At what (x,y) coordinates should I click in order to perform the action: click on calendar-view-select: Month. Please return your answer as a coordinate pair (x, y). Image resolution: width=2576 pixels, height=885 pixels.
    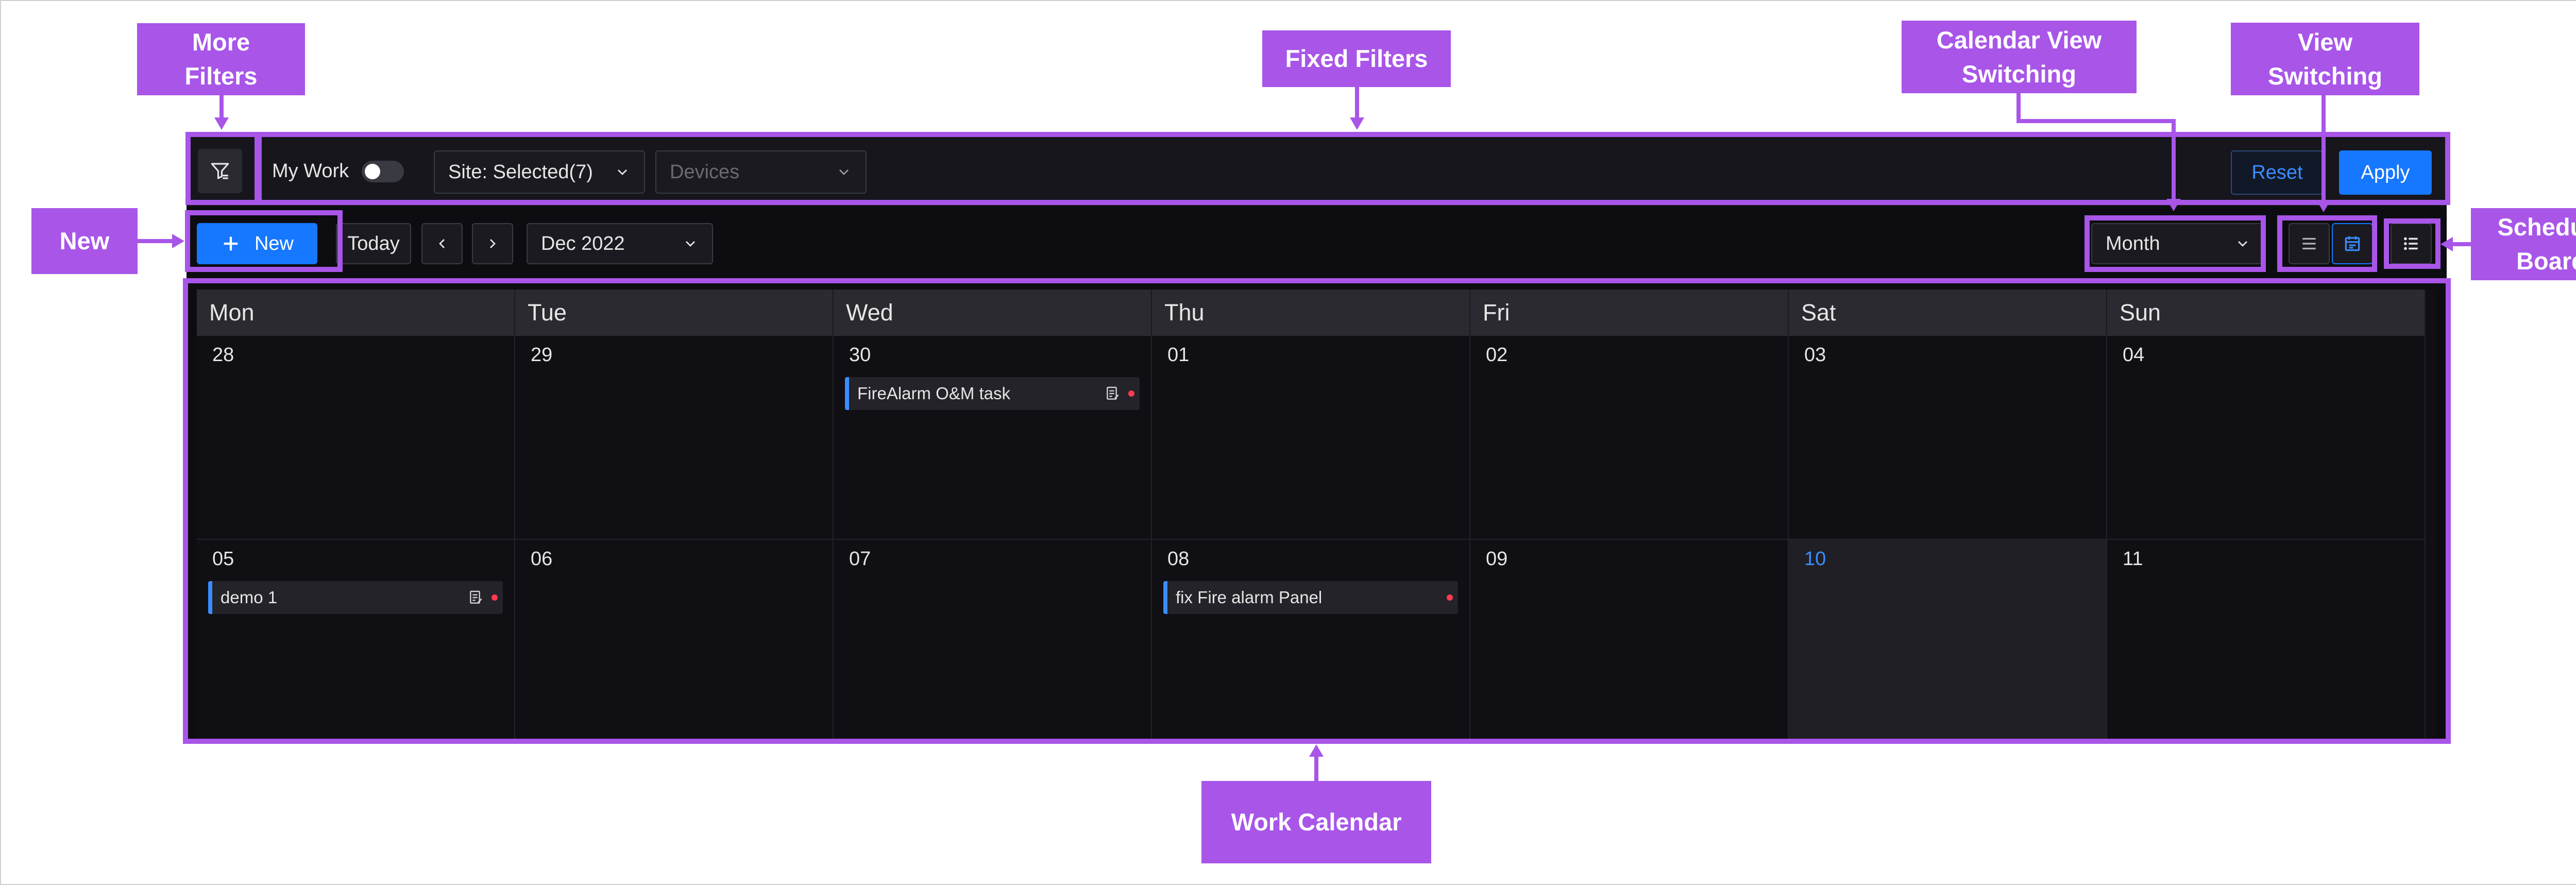
    Looking at the image, I should click on (2178, 244).